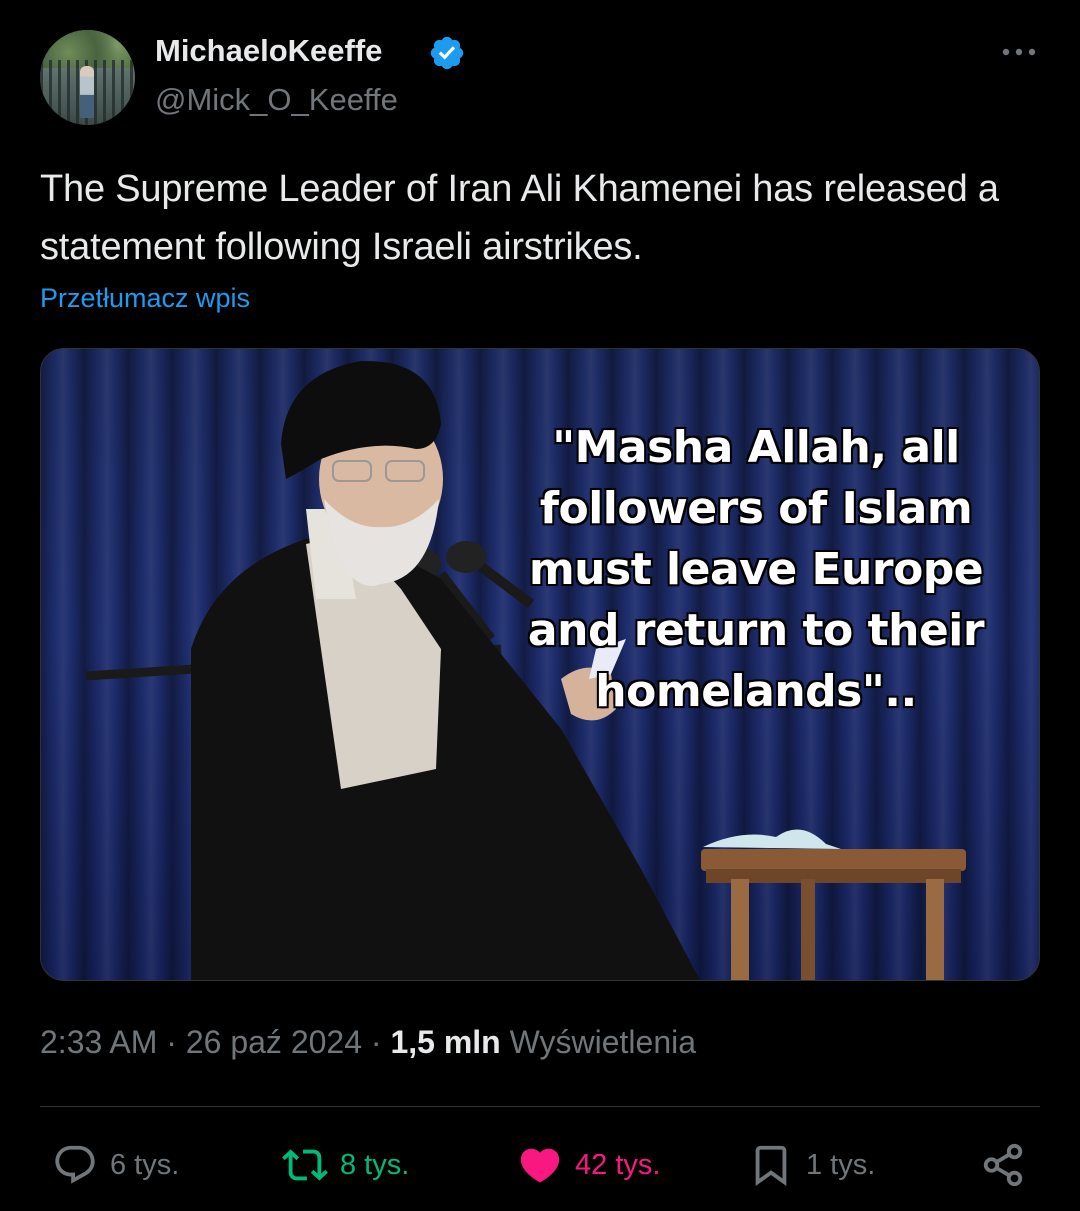 The image size is (1080, 1211). What do you see at coordinates (98, 1042) in the screenshot?
I see `tweet-time: 2:33 AM` at bounding box center [98, 1042].